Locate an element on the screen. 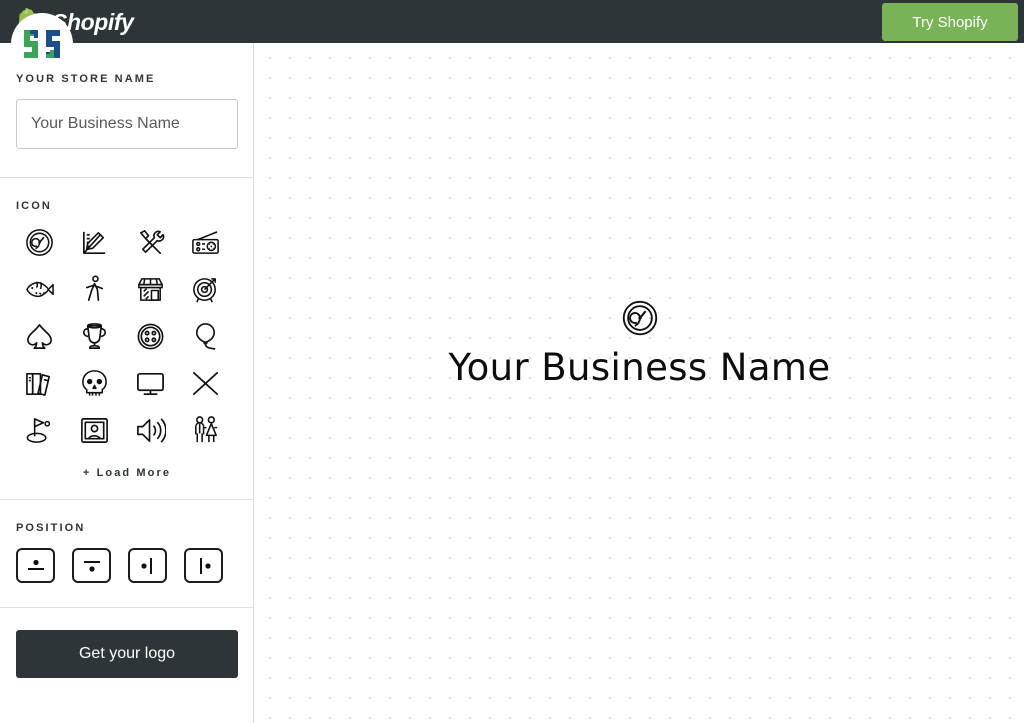  preview-business-name: Your Business Name is located at coordinates (639, 367).